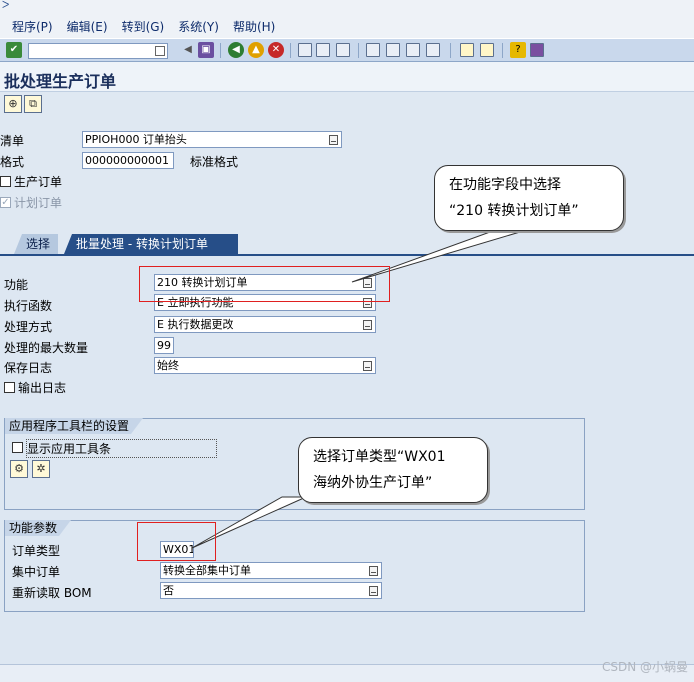  I want to click on callout-function-line2: “210 转换计划订单”, so click(514, 211).